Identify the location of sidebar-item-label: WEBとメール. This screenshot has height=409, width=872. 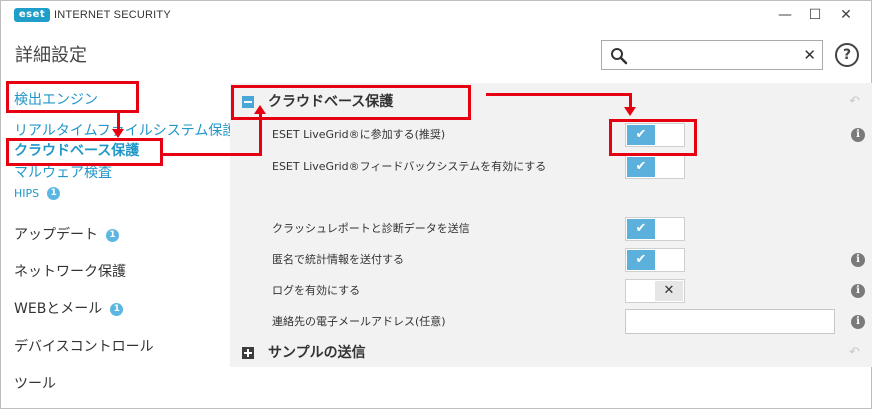
(58, 309).